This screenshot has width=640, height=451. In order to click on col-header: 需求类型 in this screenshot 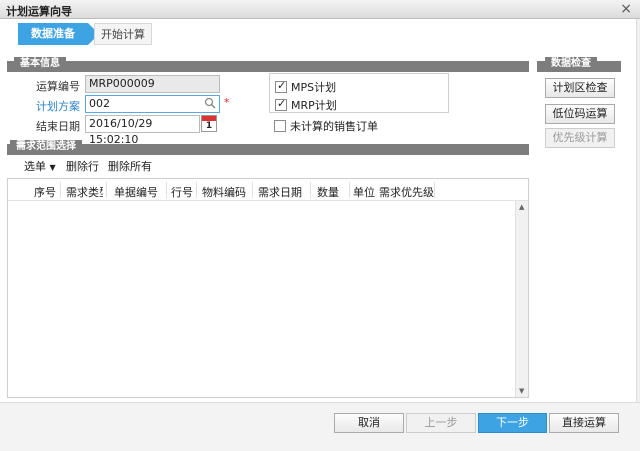, I will do `click(84, 192)`.